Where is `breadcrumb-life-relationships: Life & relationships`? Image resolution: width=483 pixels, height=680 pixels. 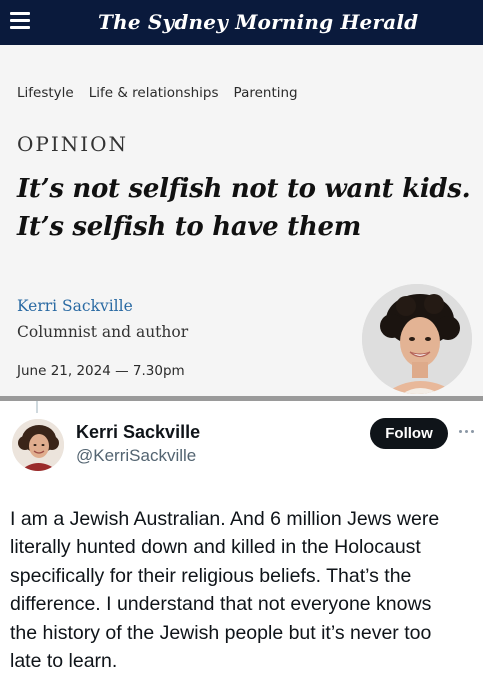 breadcrumb-life-relationships: Life & relationships is located at coordinates (154, 95).